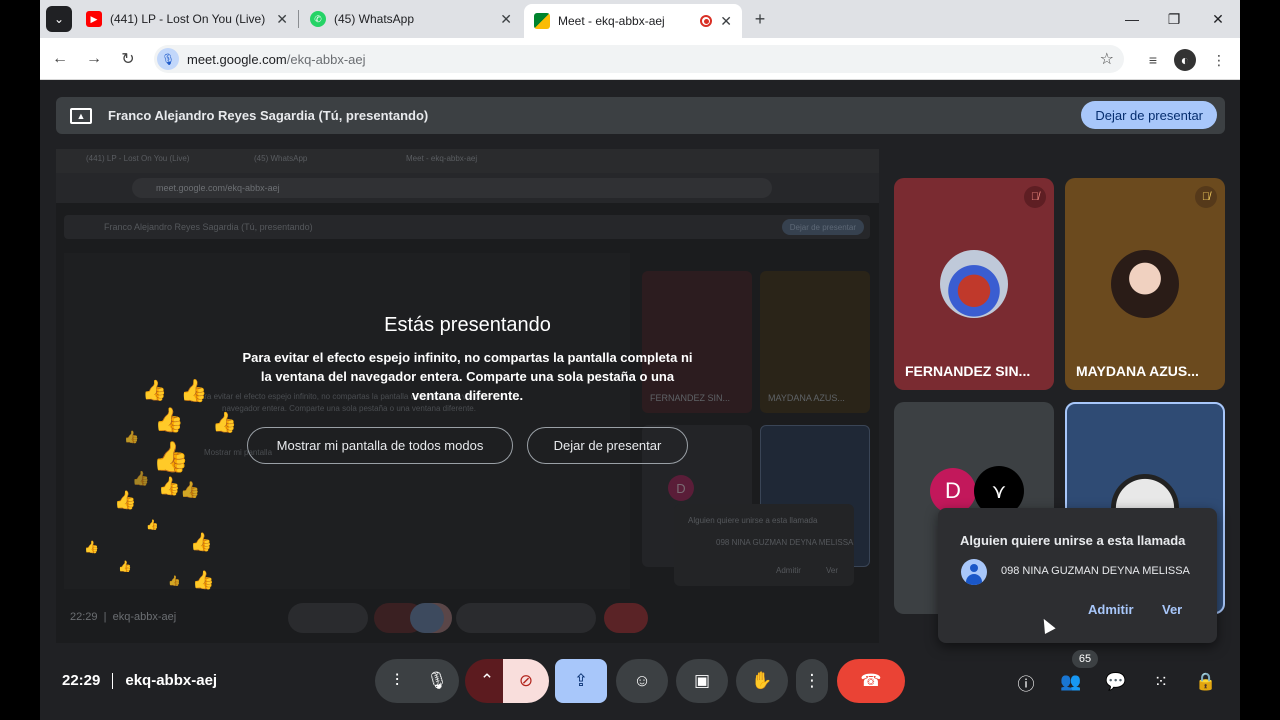 This screenshot has width=1280, height=720. I want to click on reaction-burst: 👍 👍 👍 👍 👍 👍 👍 👍 👍 👍 👍 👍 👍 👍 👍 👍, so click(160, 485).